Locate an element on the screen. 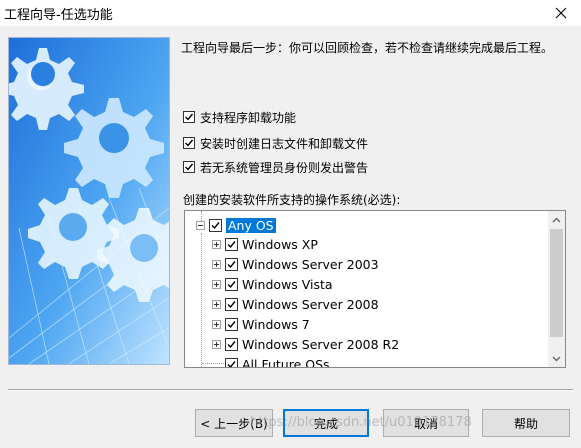 This screenshot has height=448, width=581. chevron-down-icon is located at coordinates (556, 358).